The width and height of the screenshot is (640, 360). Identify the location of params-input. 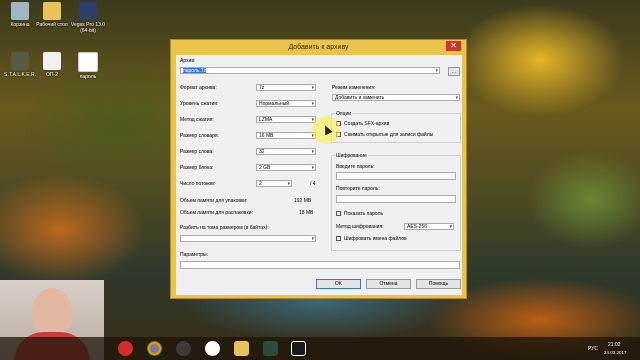
(320, 265).